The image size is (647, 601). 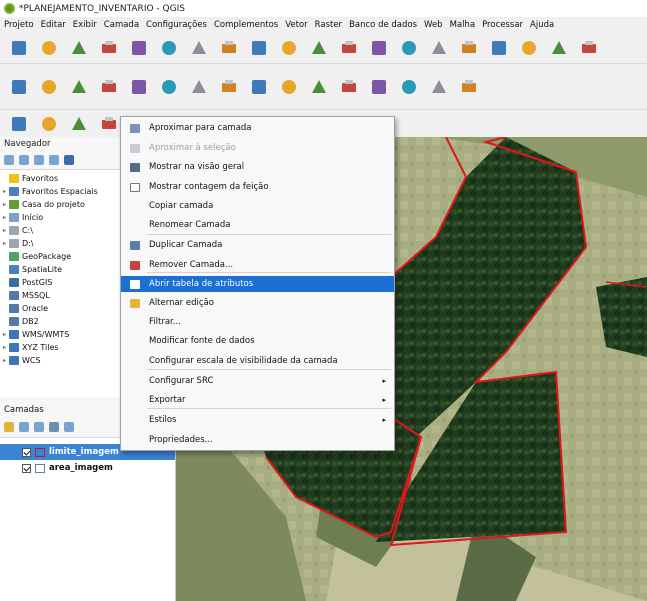 What do you see at coordinates (257, 245) in the screenshot?
I see `menu-item-duplicar-camada: Duplicar Camada` at bounding box center [257, 245].